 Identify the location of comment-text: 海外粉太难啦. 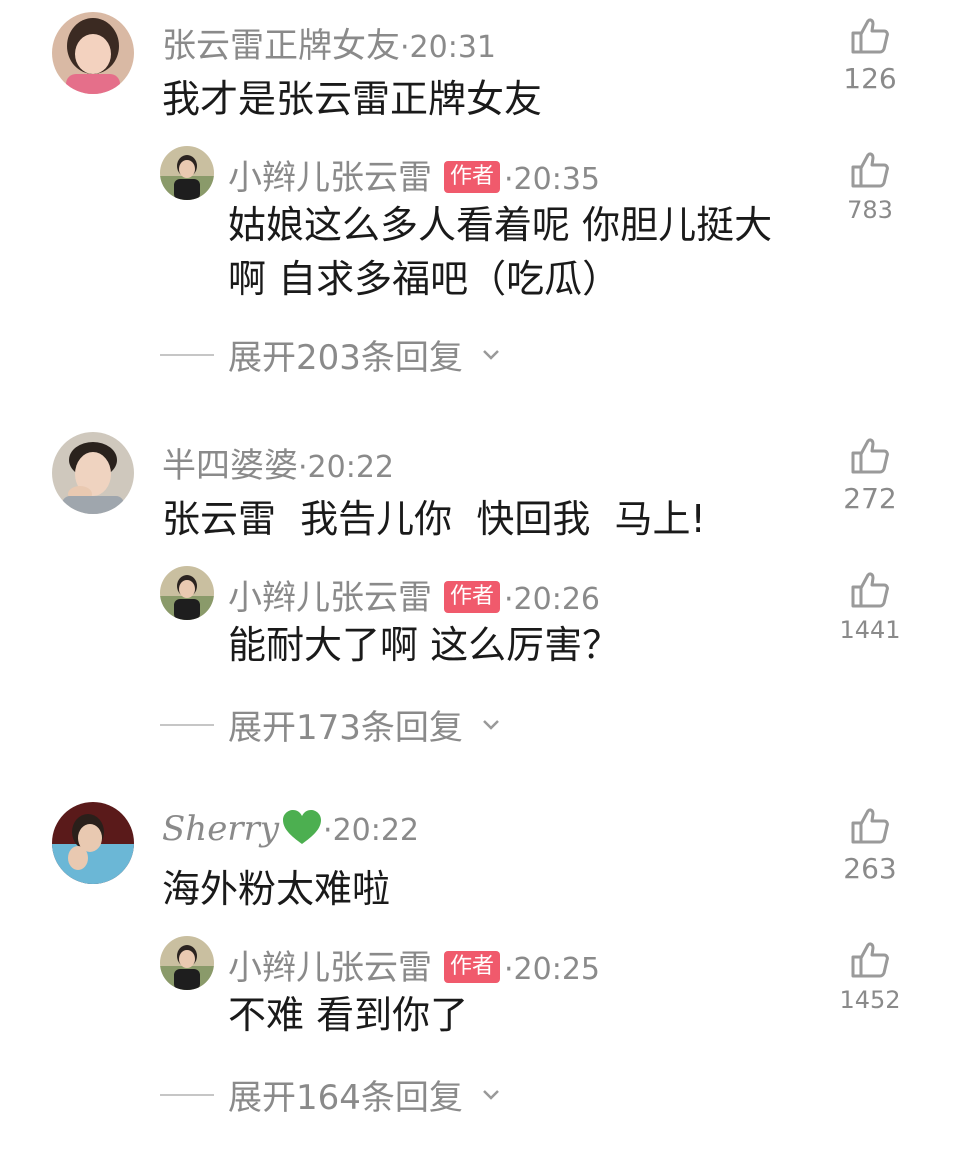
(276, 889).